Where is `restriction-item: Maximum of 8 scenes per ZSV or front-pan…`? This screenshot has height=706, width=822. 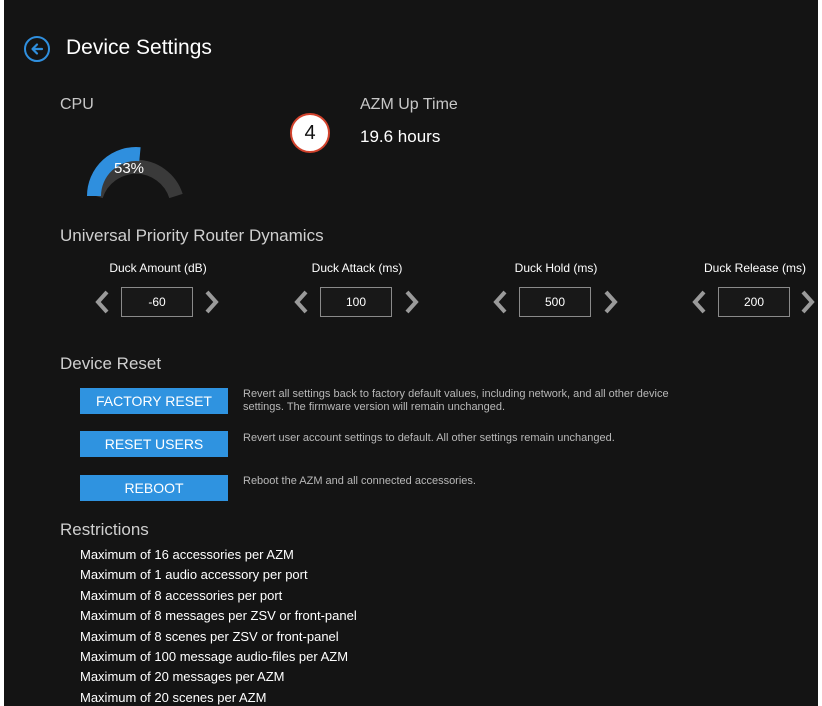
restriction-item: Maximum of 8 scenes per ZSV or front-pan… is located at coordinates (209, 636).